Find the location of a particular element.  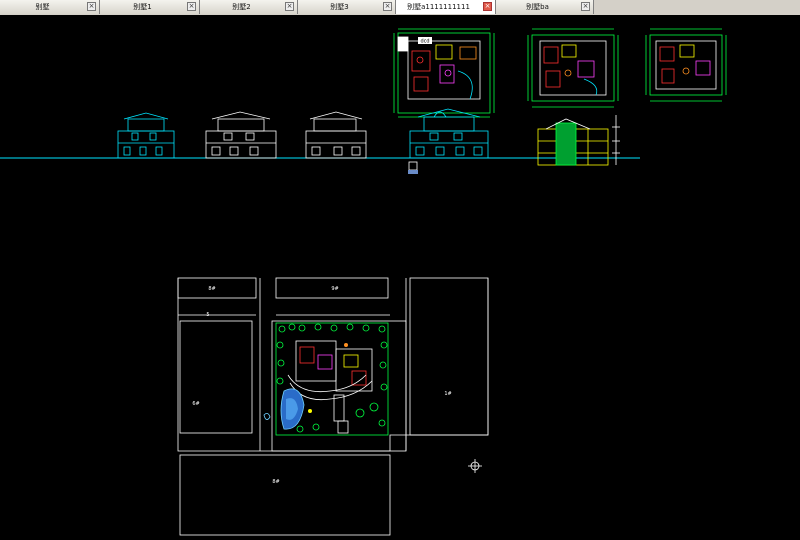

tab-label: 别墅 is located at coordinates (42, 7).